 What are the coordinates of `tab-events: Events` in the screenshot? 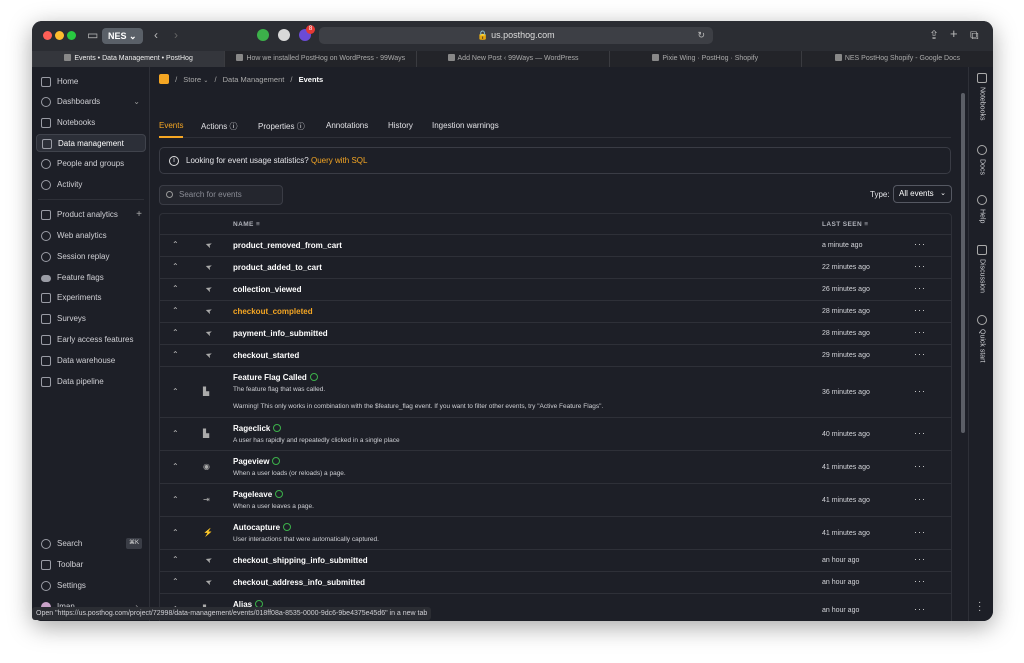 It's located at (171, 129).